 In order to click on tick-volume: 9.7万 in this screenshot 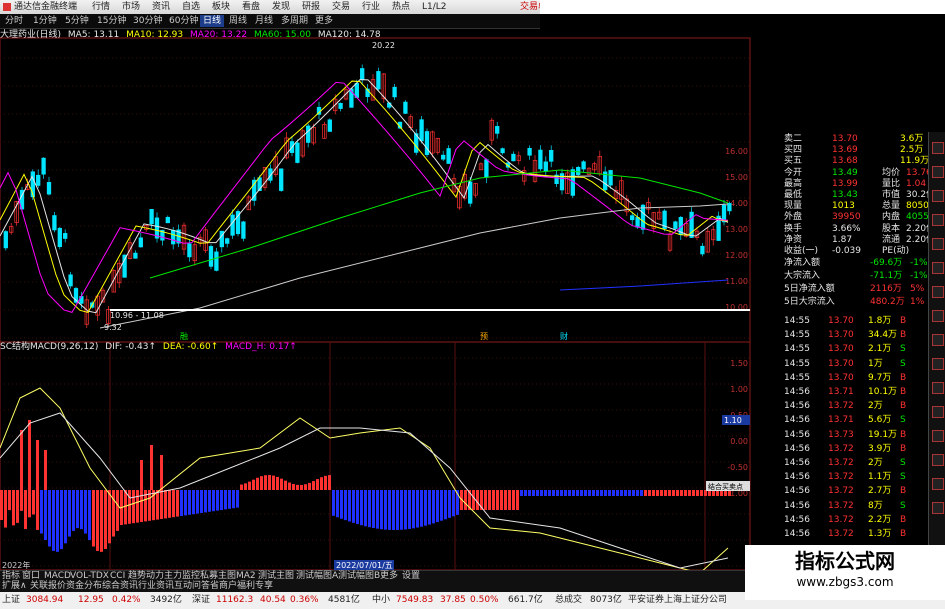, I will do `click(880, 377)`.